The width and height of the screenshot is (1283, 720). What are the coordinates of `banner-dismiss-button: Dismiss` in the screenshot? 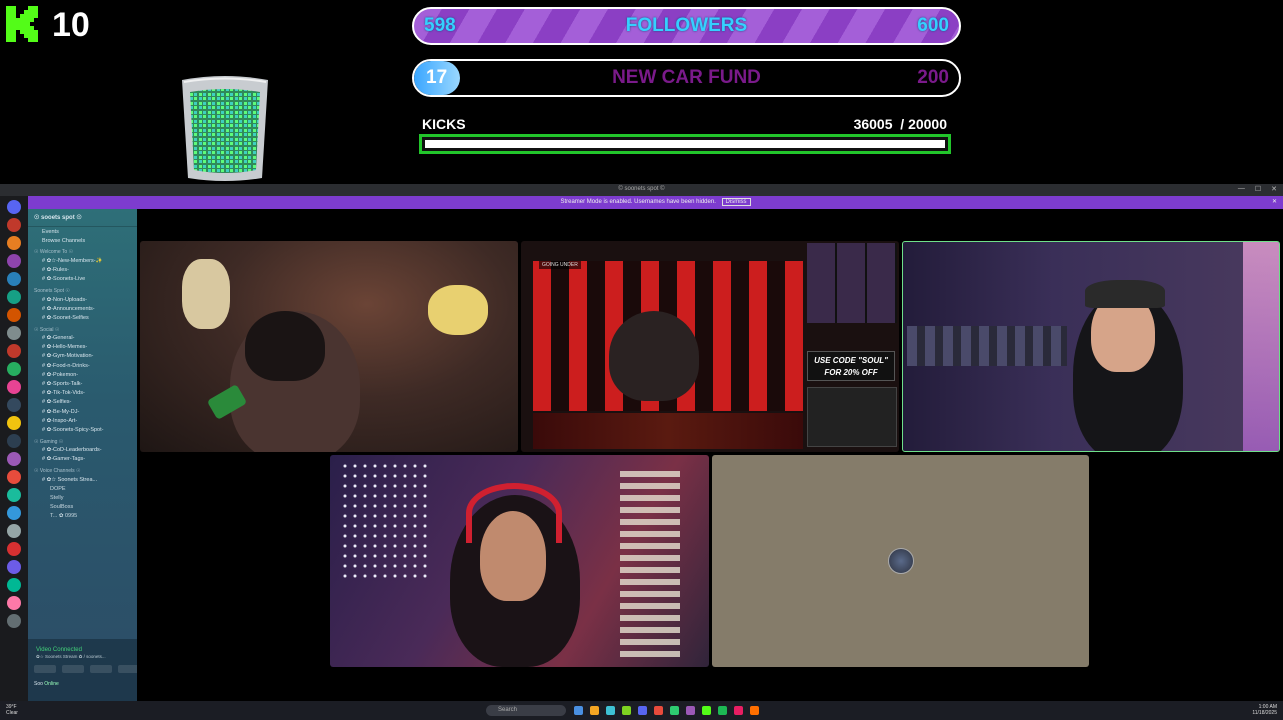 It's located at (736, 202).